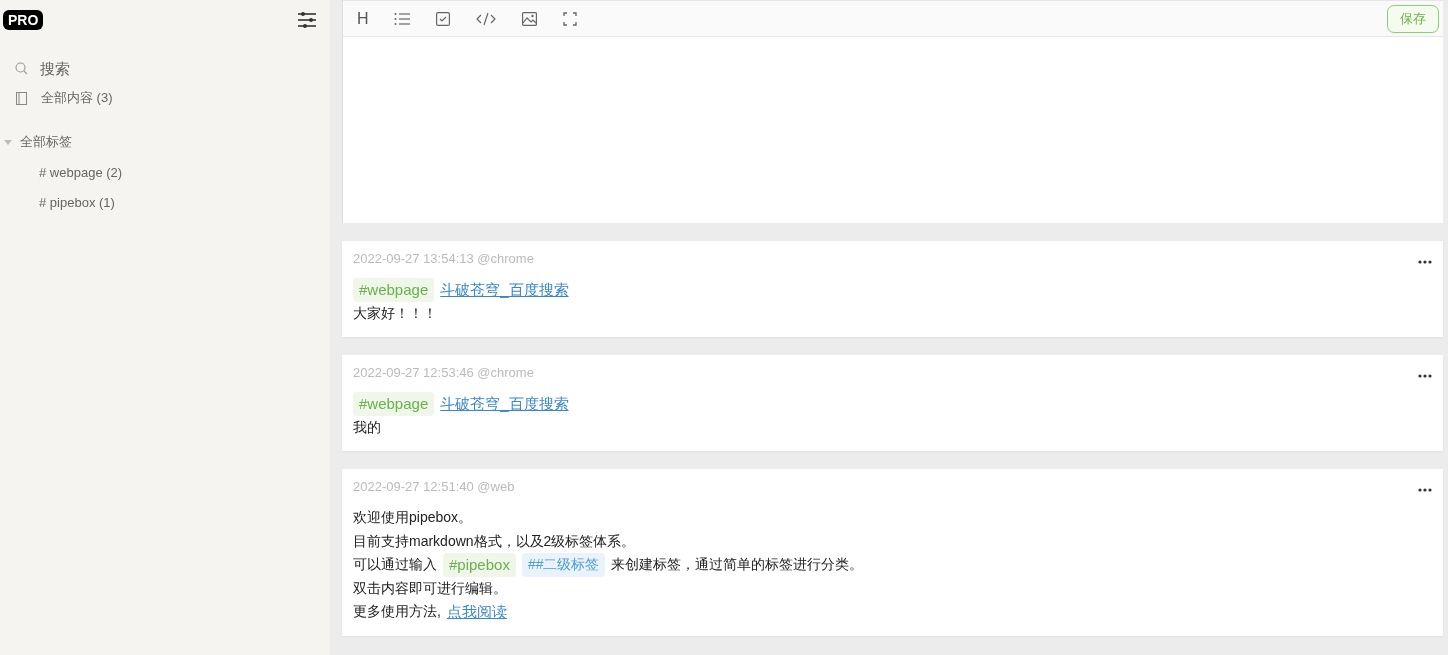 The width and height of the screenshot is (1448, 655). What do you see at coordinates (167, 142) in the screenshot?
I see `tags-group: 全部标签` at bounding box center [167, 142].